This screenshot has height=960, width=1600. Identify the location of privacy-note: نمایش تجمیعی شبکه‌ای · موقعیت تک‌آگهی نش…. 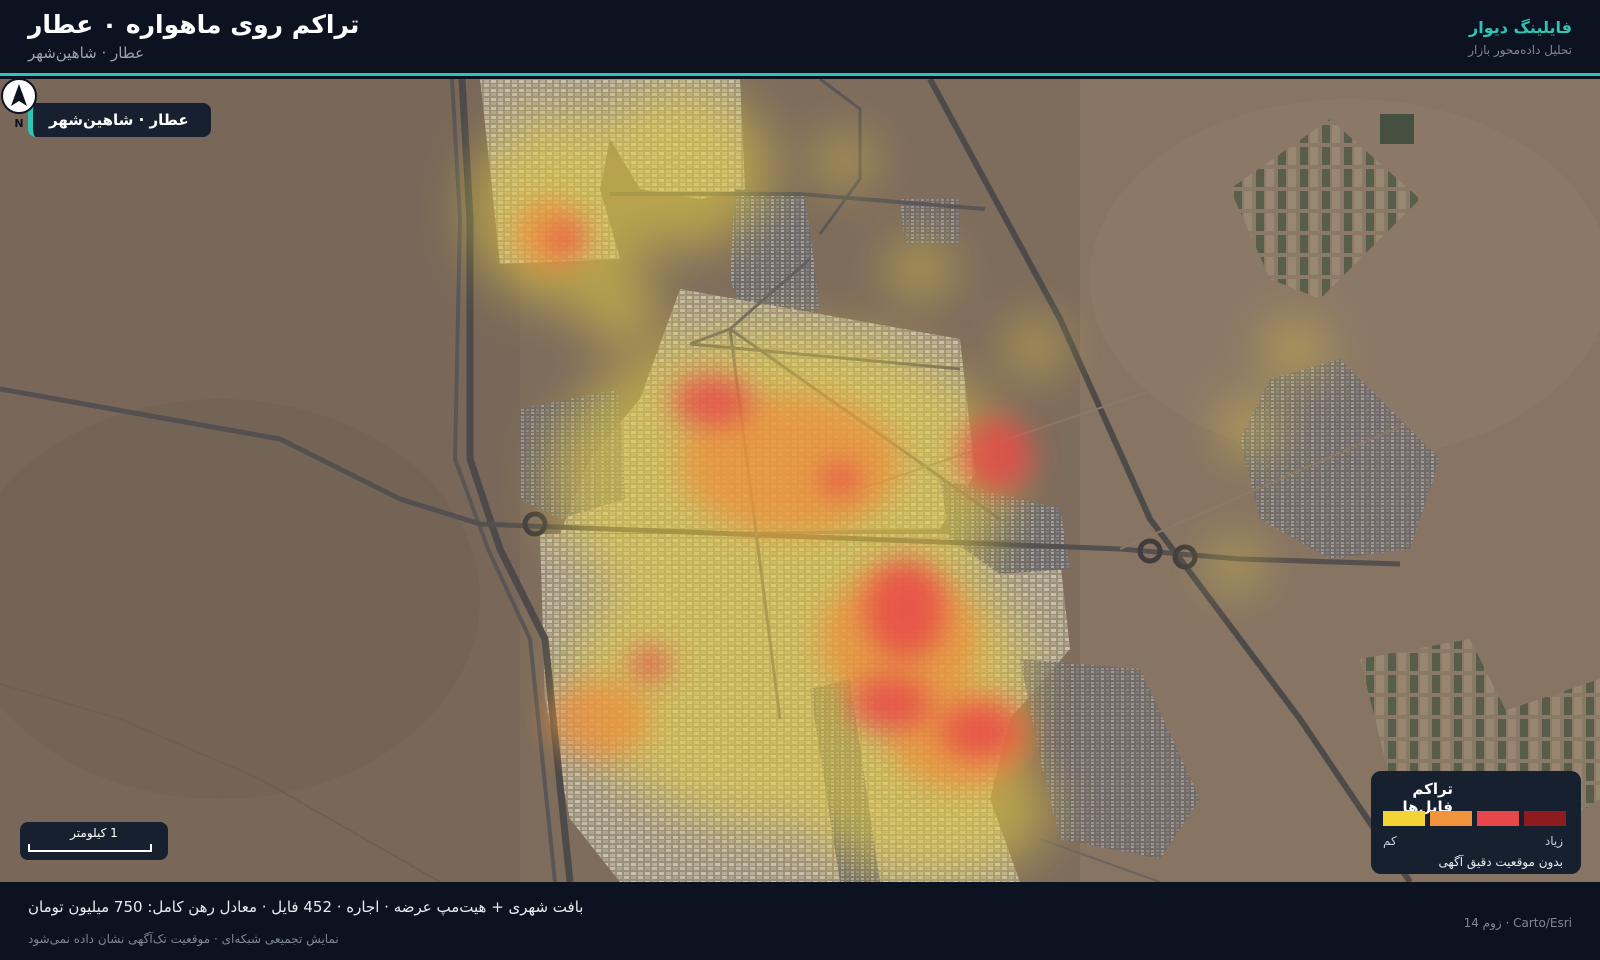
(183, 939).